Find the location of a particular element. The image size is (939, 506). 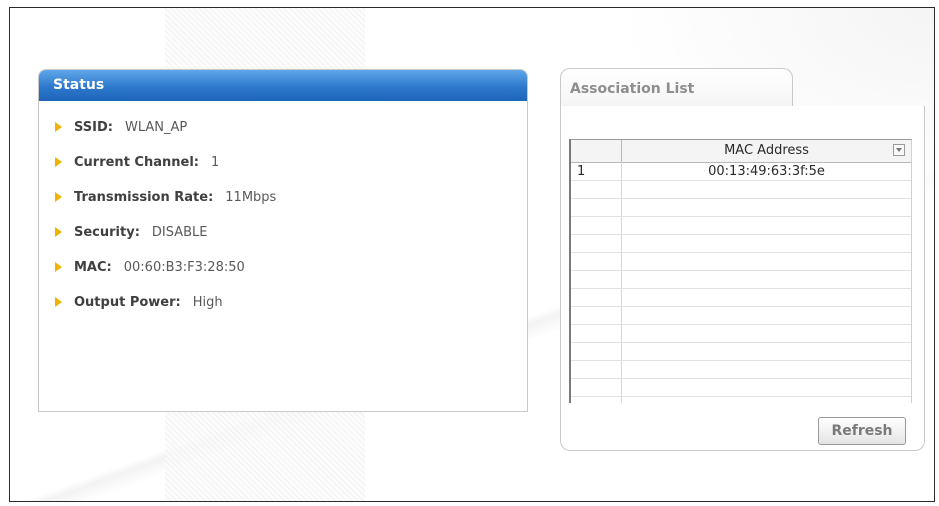

status-value: 11Mbps is located at coordinates (251, 197).